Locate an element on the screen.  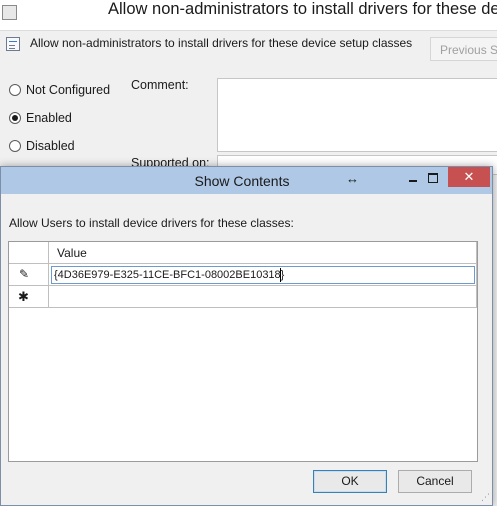
grid-corner-cell is located at coordinates (29, 253).